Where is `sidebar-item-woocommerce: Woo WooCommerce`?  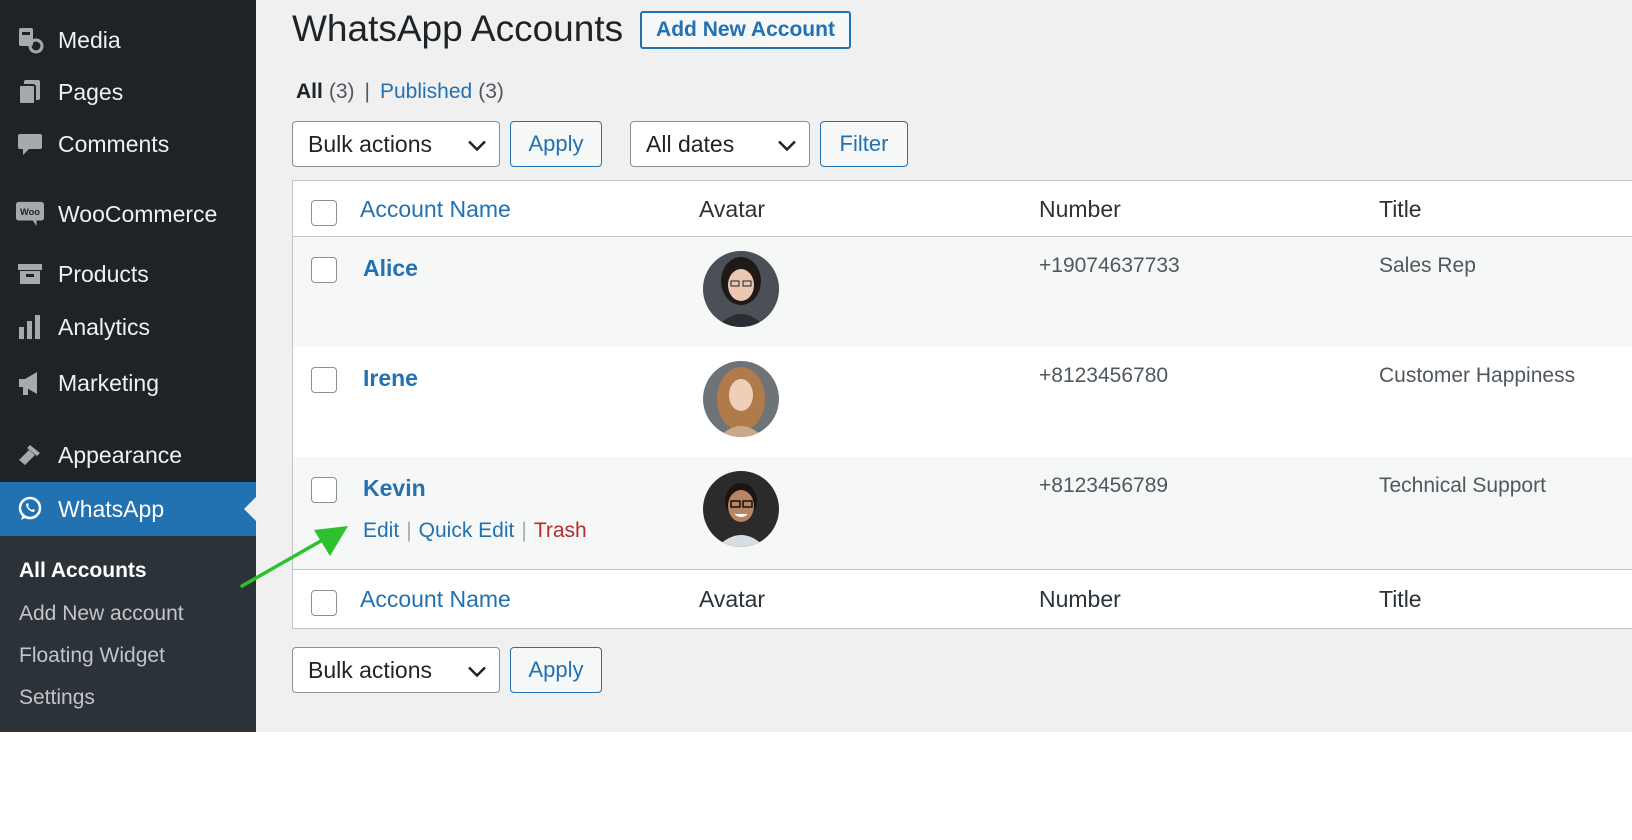
sidebar-item-woocommerce: Woo WooCommerce is located at coordinates (128, 214).